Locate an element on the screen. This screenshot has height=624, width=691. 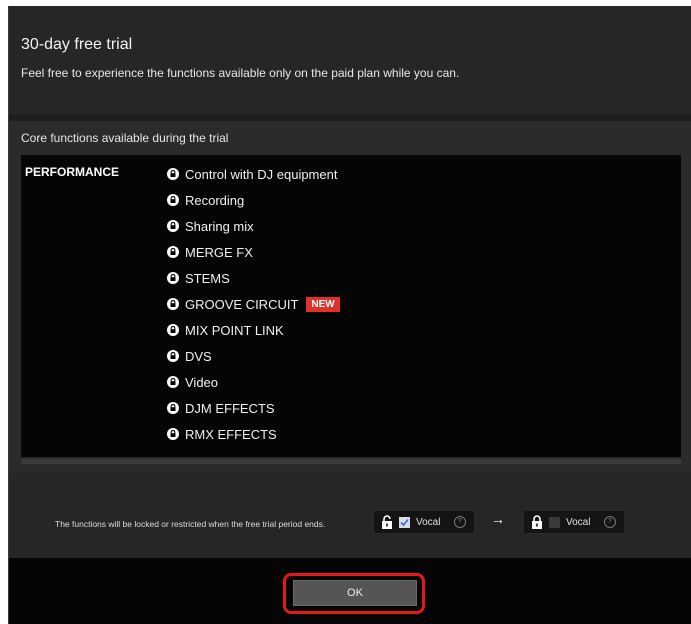
vocal-before-example: Vocal ? is located at coordinates (424, 522).